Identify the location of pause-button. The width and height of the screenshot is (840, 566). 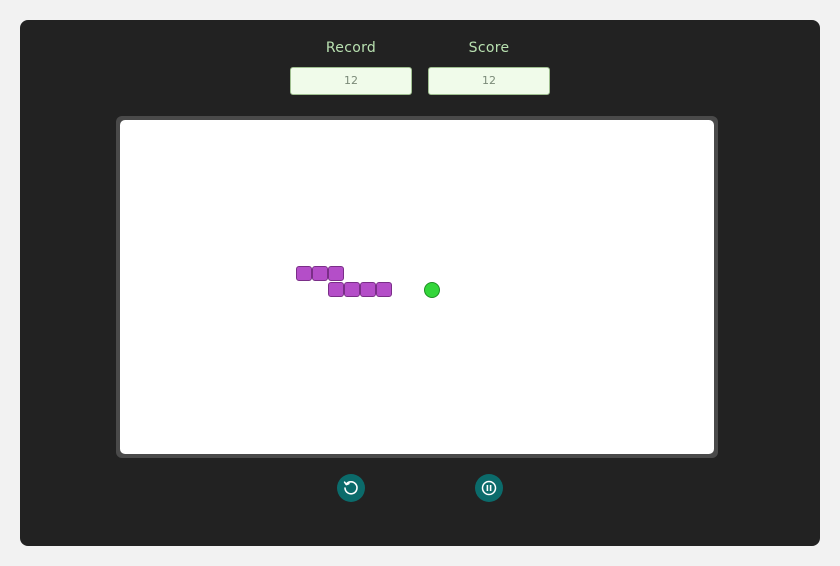
(489, 488).